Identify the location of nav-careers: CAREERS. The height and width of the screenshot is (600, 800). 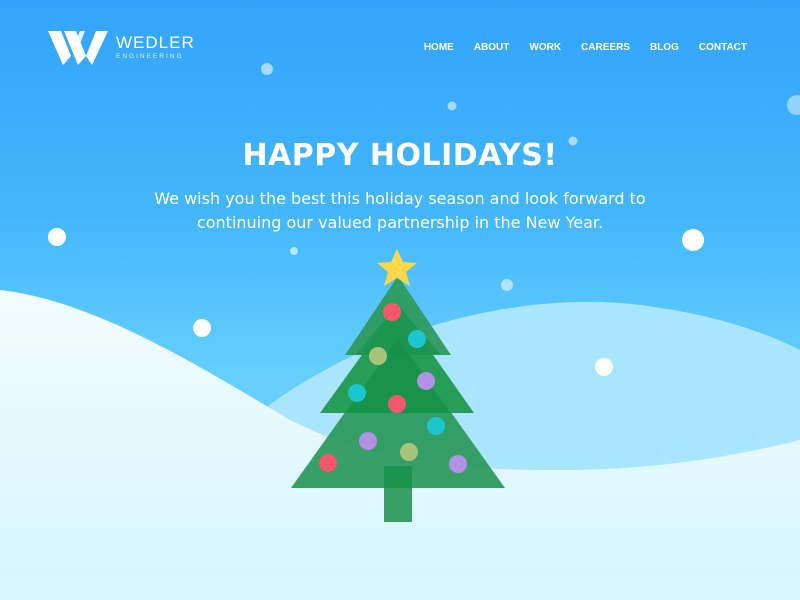
(605, 47).